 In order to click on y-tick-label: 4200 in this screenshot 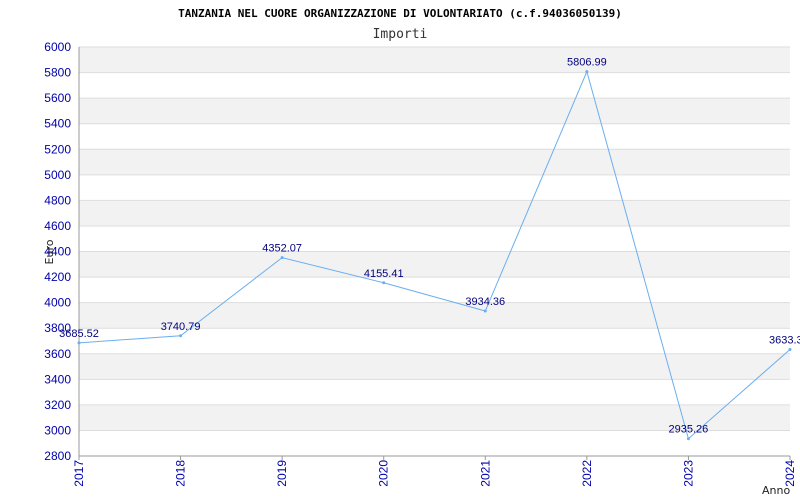, I will do `click(57, 277)`.